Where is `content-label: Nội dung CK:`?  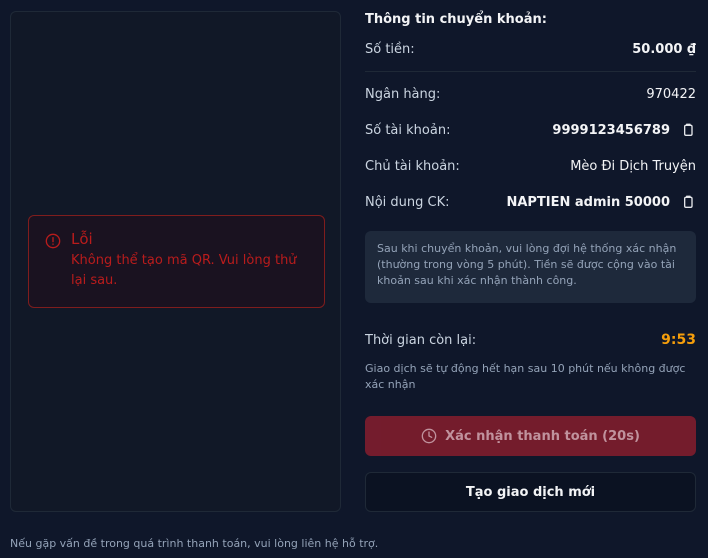 content-label: Nội dung CK: is located at coordinates (407, 202).